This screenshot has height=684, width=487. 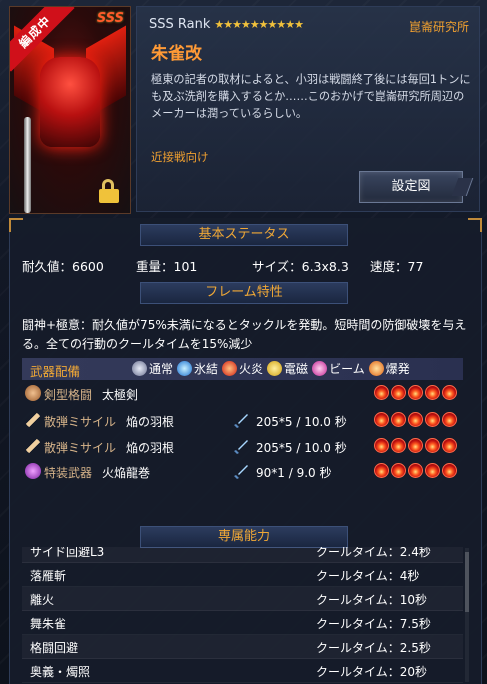 I want to click on ability-name: 離火, so click(x=42, y=600).